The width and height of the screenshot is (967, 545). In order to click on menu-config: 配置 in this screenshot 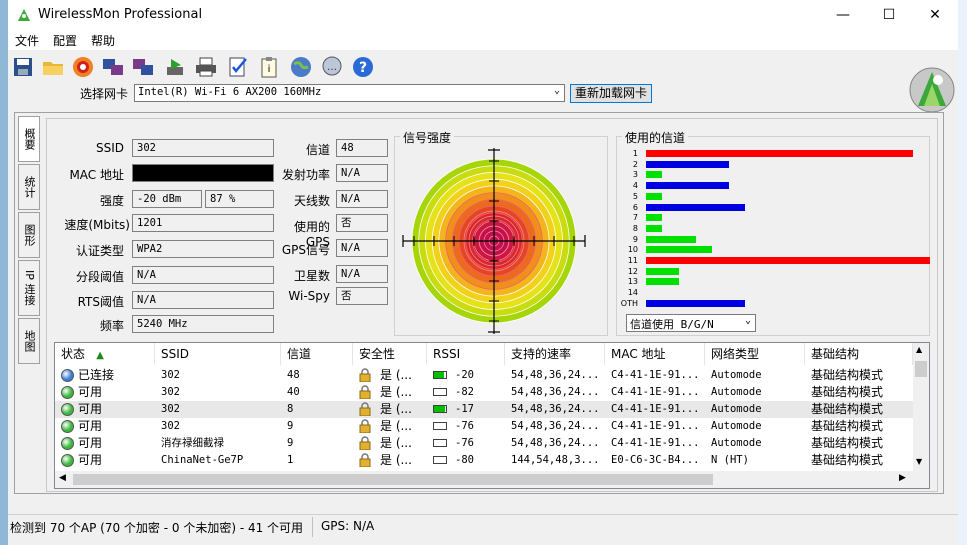, I will do `click(65, 40)`.